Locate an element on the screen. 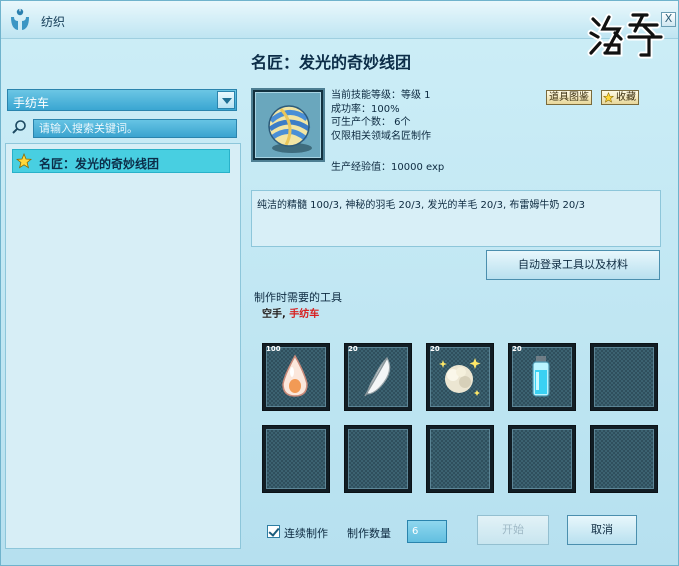  yarn-ball-icon is located at coordinates (290, 129).